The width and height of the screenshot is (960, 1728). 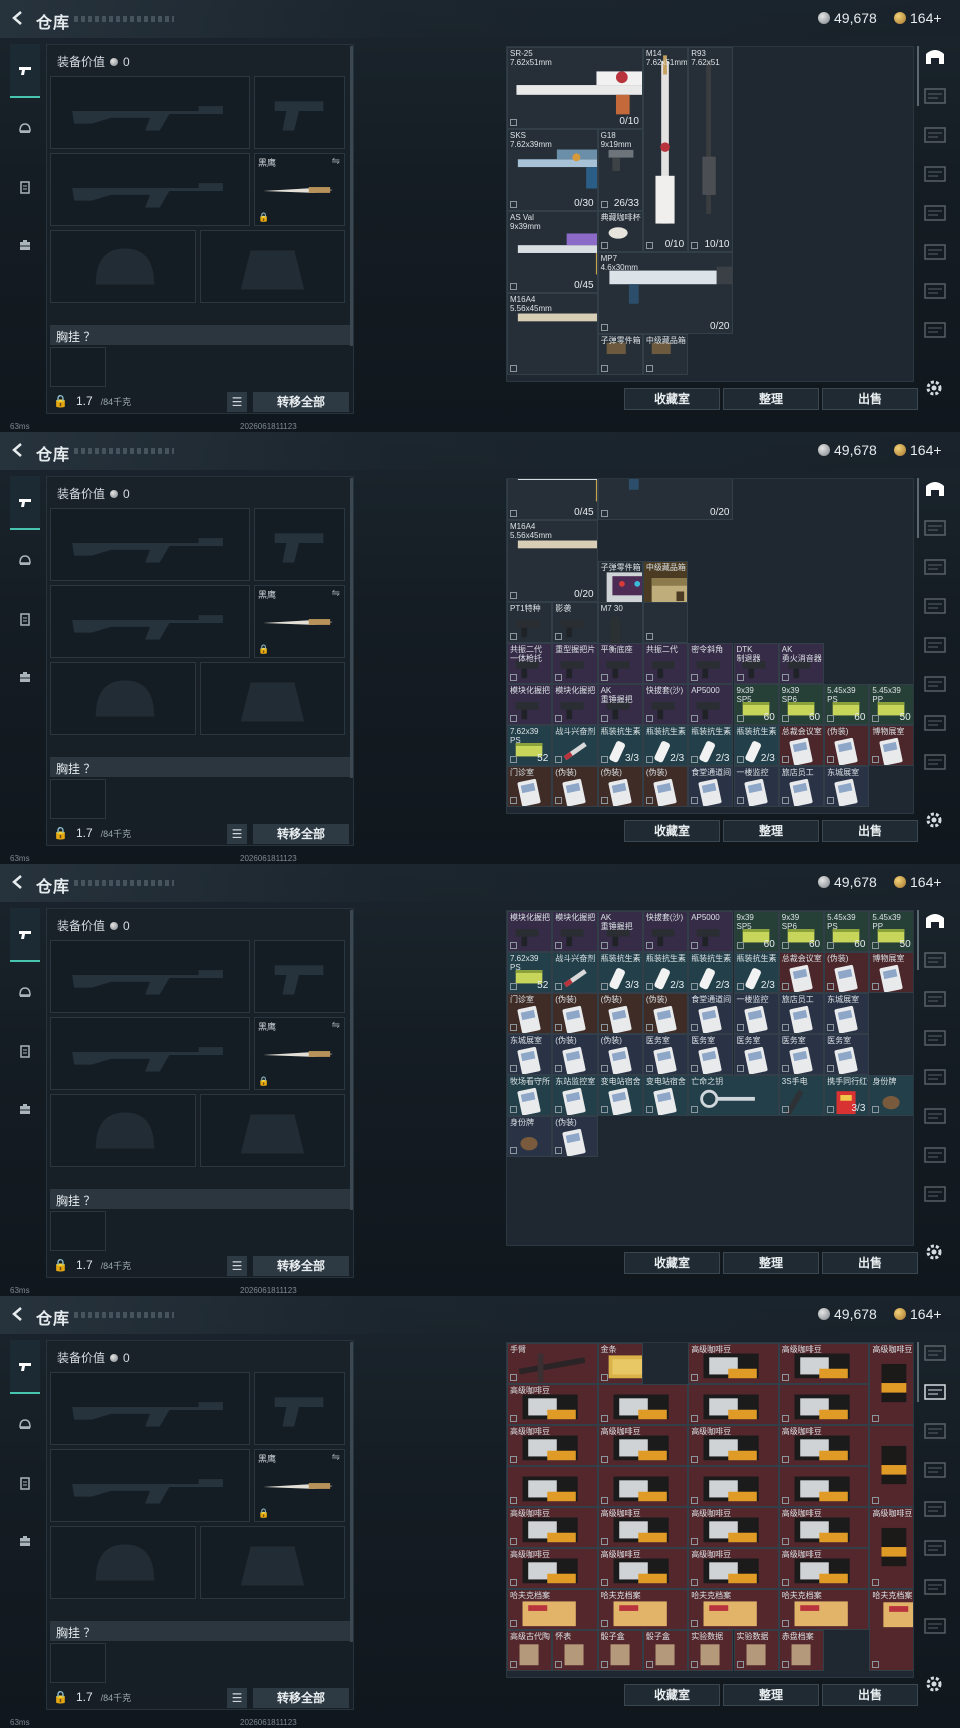 I want to click on stash-item: 5.45x39 PP 50, so click(x=891, y=931).